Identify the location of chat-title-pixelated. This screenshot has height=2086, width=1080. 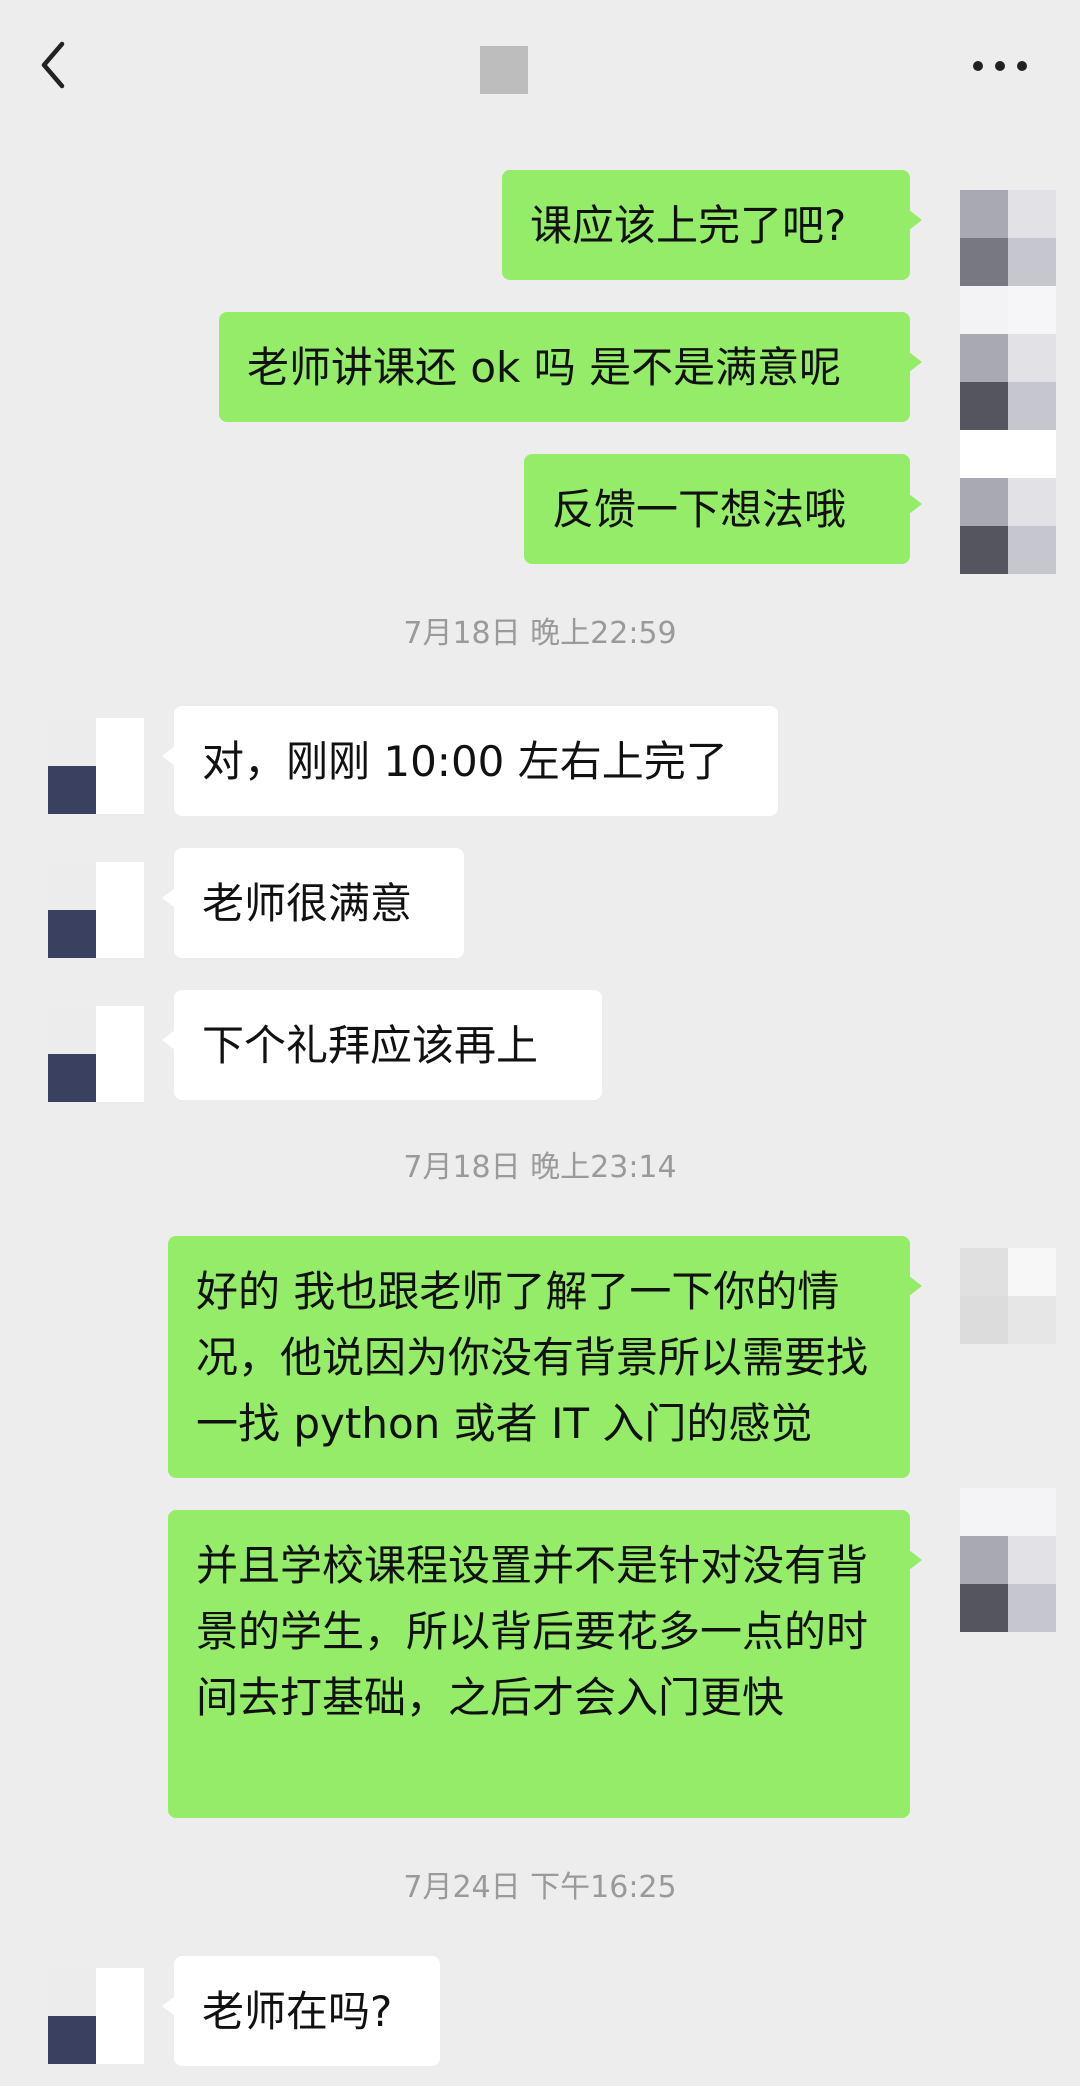
(504, 70).